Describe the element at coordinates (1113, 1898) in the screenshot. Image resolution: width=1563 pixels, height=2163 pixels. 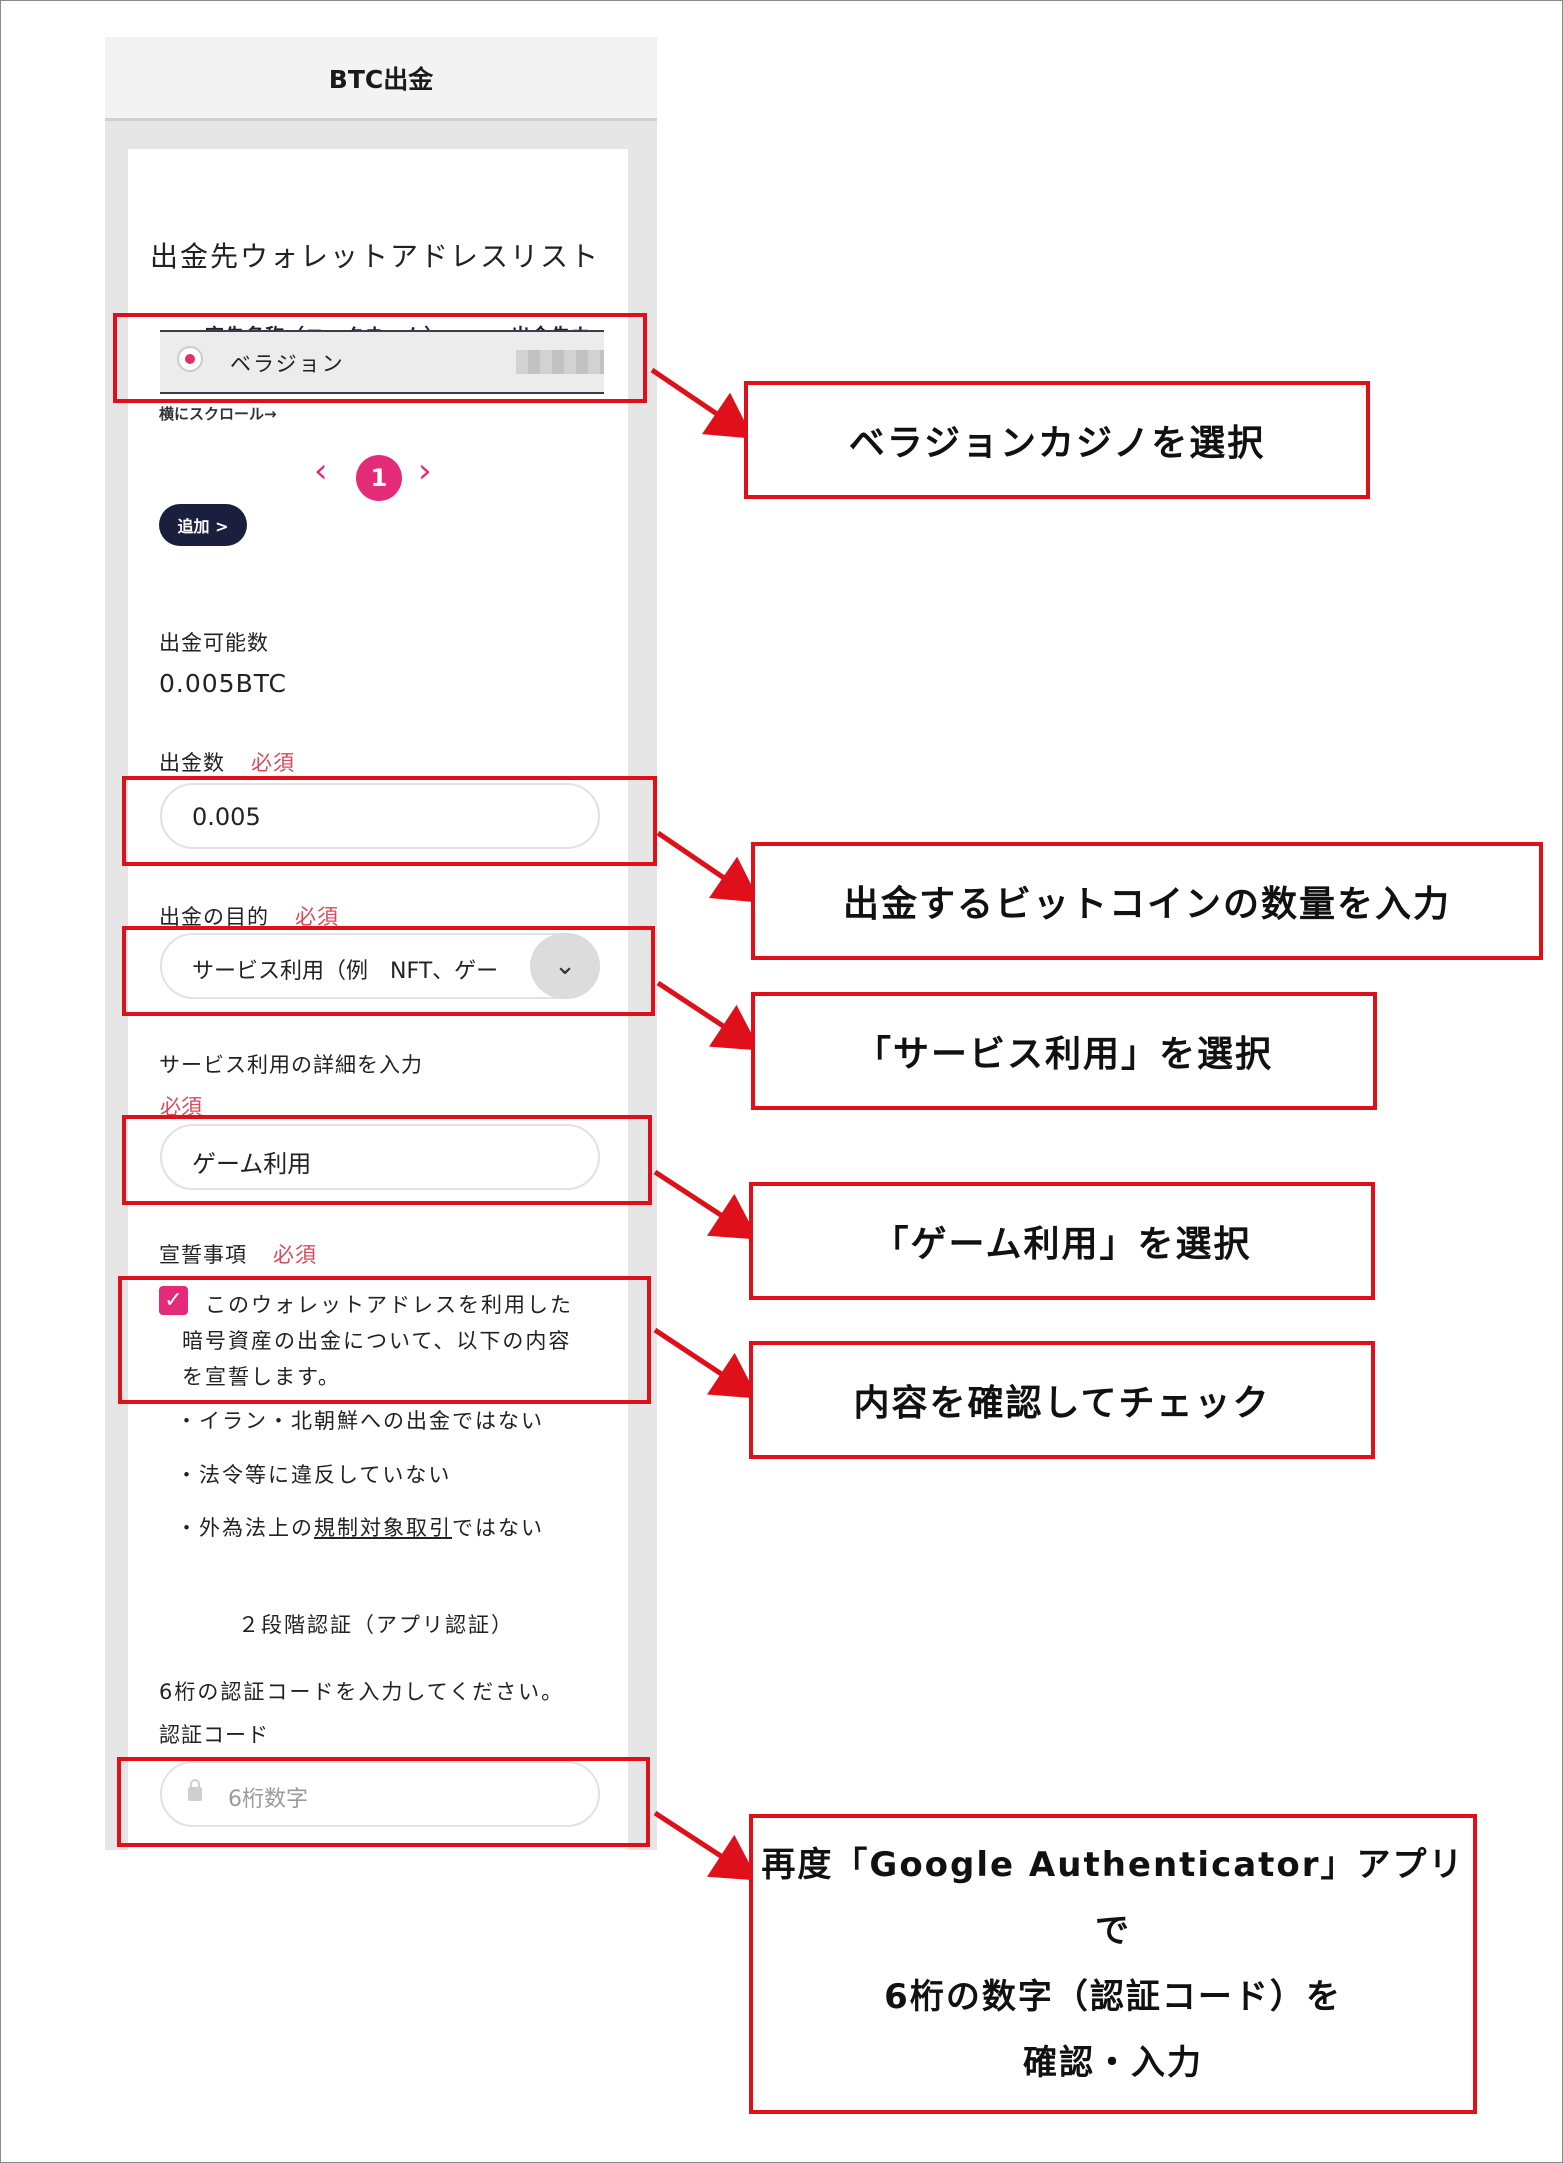
I see `callout-enter-code-line1: 再度「Google Authenticator」アプリで` at that location.